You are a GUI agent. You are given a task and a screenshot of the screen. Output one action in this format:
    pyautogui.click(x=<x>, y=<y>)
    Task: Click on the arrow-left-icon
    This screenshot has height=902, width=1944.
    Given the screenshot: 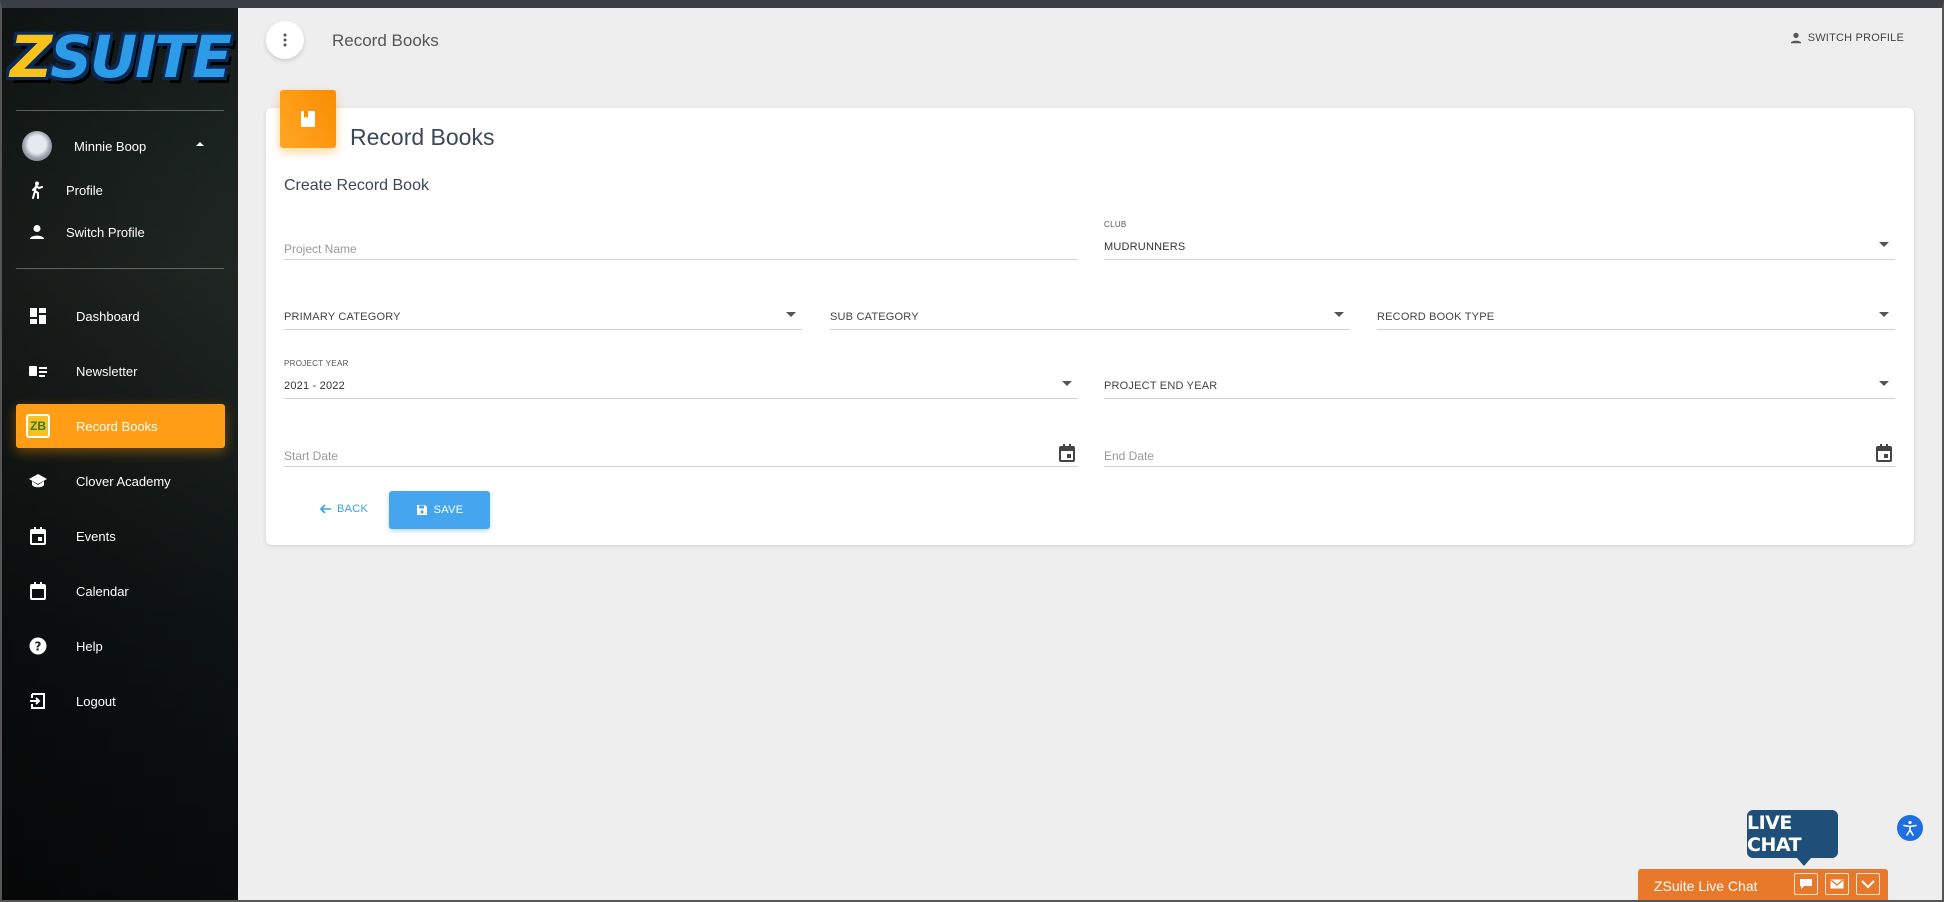 What is the action you would take?
    pyautogui.click(x=325, y=509)
    